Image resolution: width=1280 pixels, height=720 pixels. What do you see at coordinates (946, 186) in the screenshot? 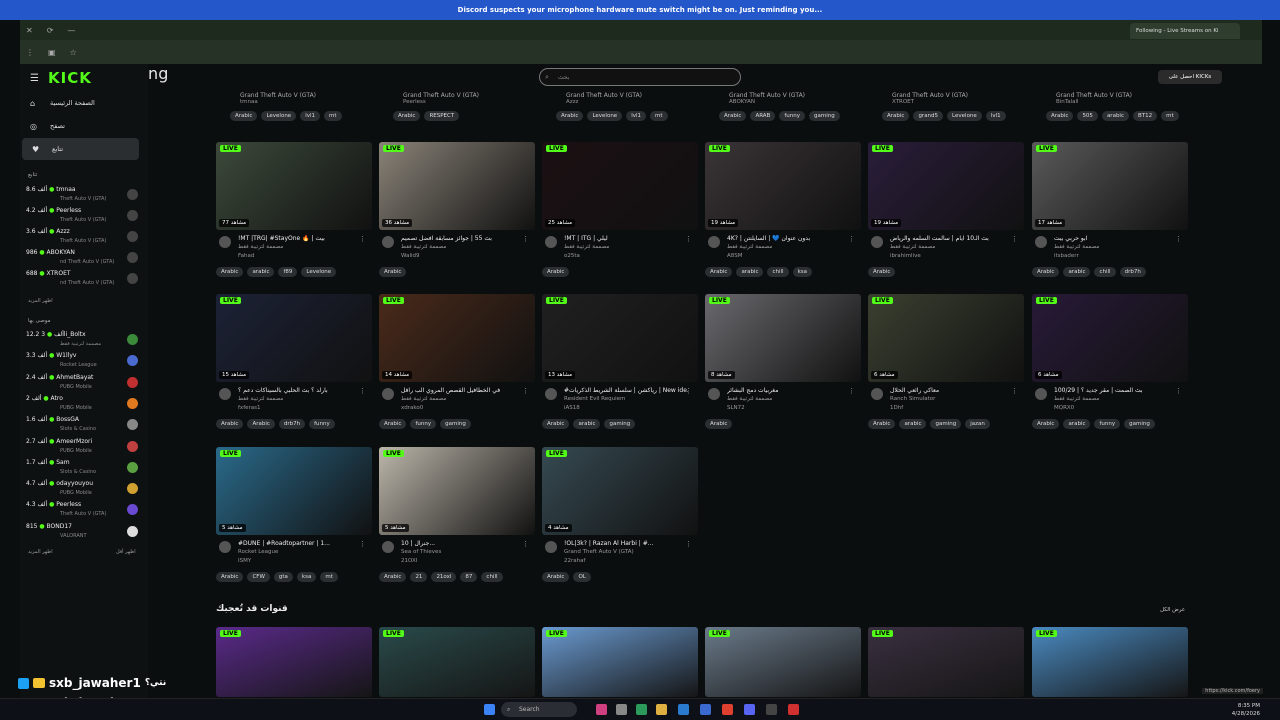
I see `stream-thumbnail: LIVE 19 مشاهد` at bounding box center [946, 186].